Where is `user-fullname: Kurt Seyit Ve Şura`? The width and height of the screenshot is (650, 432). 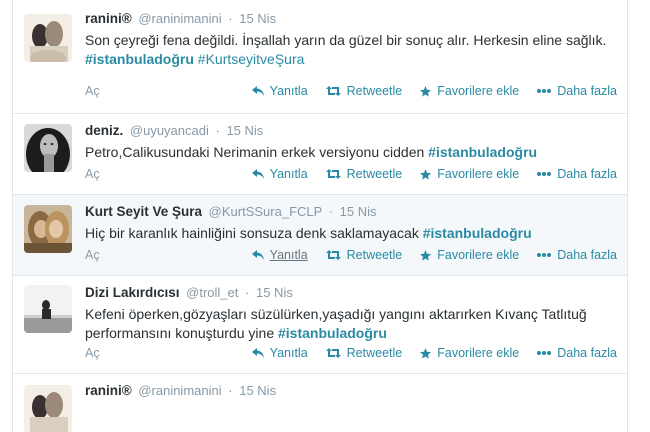 user-fullname: Kurt Seyit Ve Şura is located at coordinates (143, 211).